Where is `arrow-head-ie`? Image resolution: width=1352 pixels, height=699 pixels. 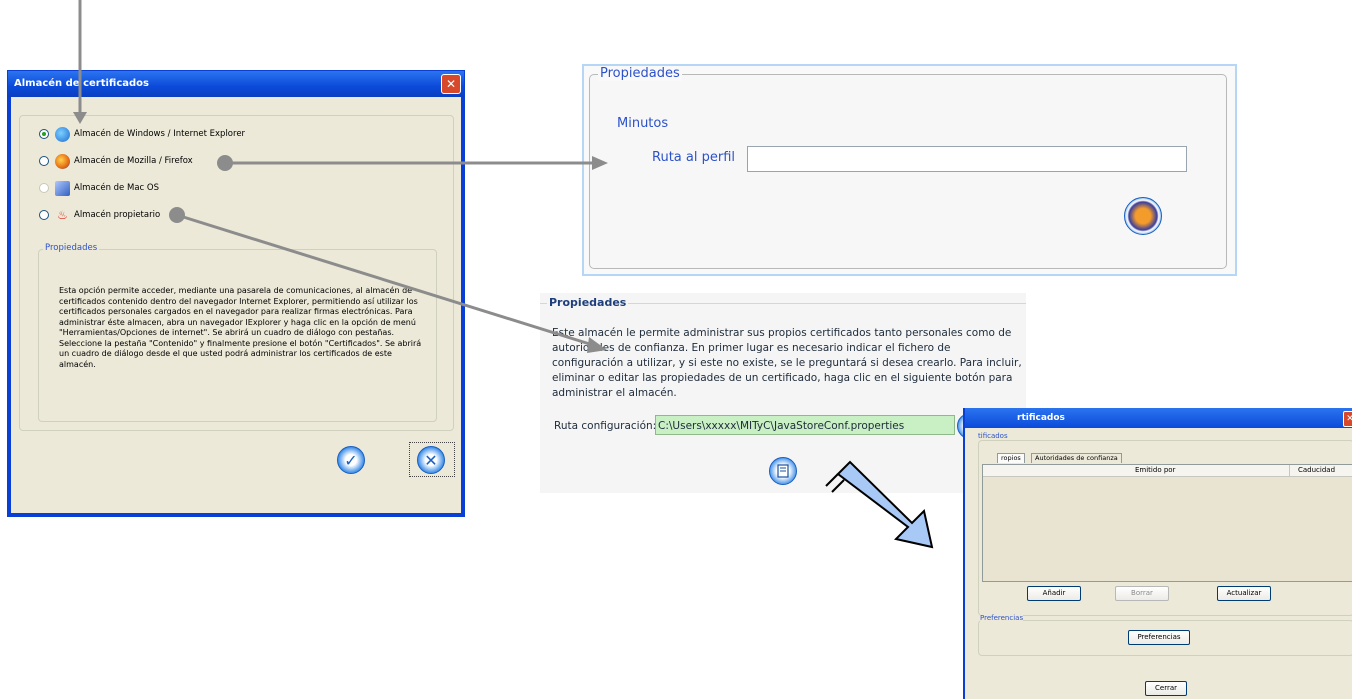
arrow-head-ie is located at coordinates (80, 118).